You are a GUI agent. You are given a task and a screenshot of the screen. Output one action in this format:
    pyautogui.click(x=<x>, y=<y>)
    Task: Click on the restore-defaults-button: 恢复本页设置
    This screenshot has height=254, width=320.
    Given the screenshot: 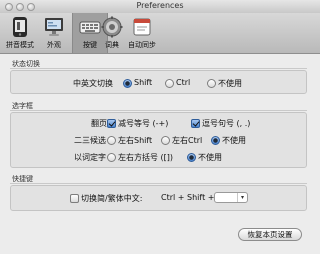 What is the action you would take?
    pyautogui.click(x=270, y=234)
    